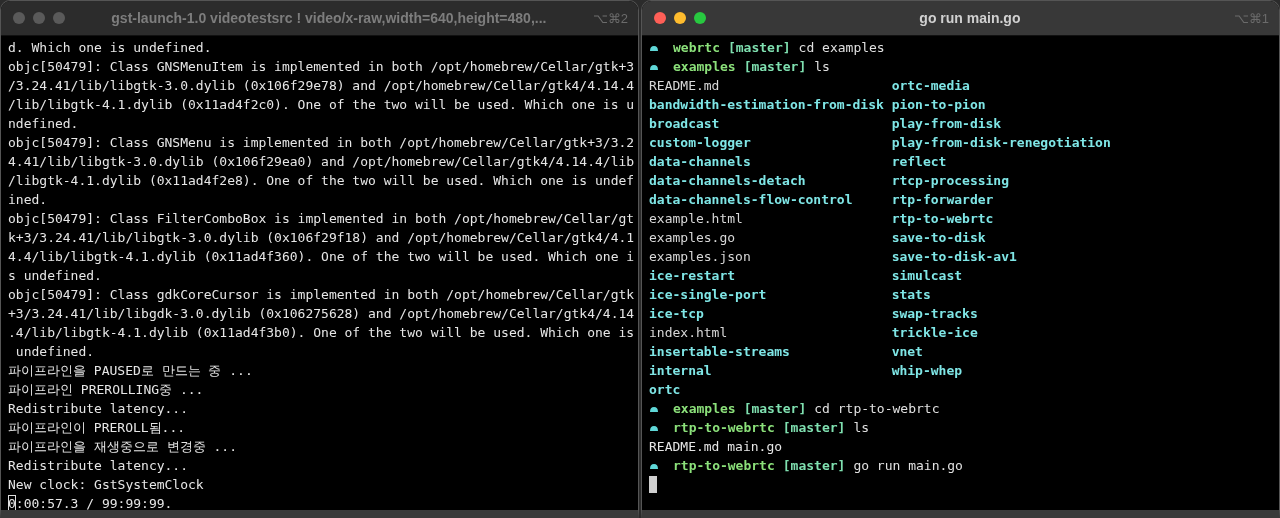 This screenshot has height=518, width=1280. I want to click on text-cursor, so click(653, 484).